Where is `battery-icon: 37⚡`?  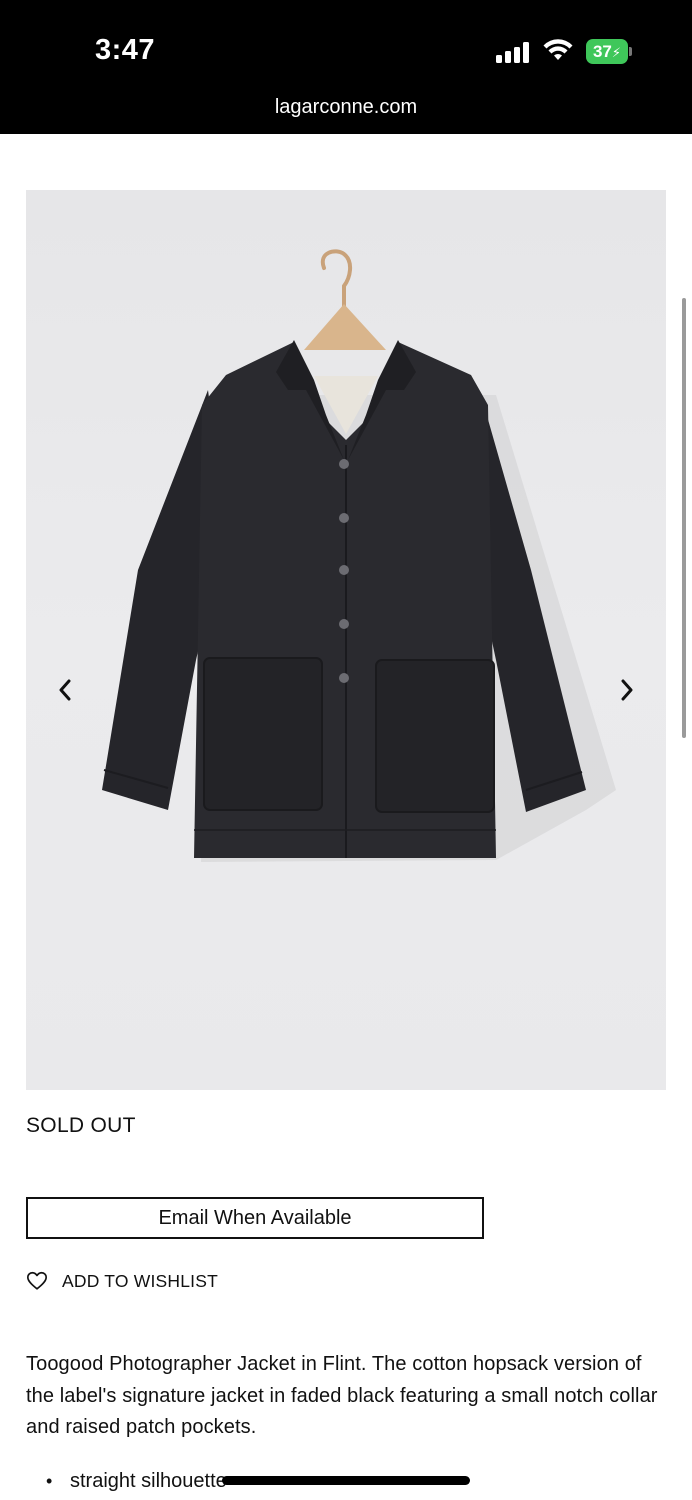 battery-icon: 37⚡ is located at coordinates (609, 51).